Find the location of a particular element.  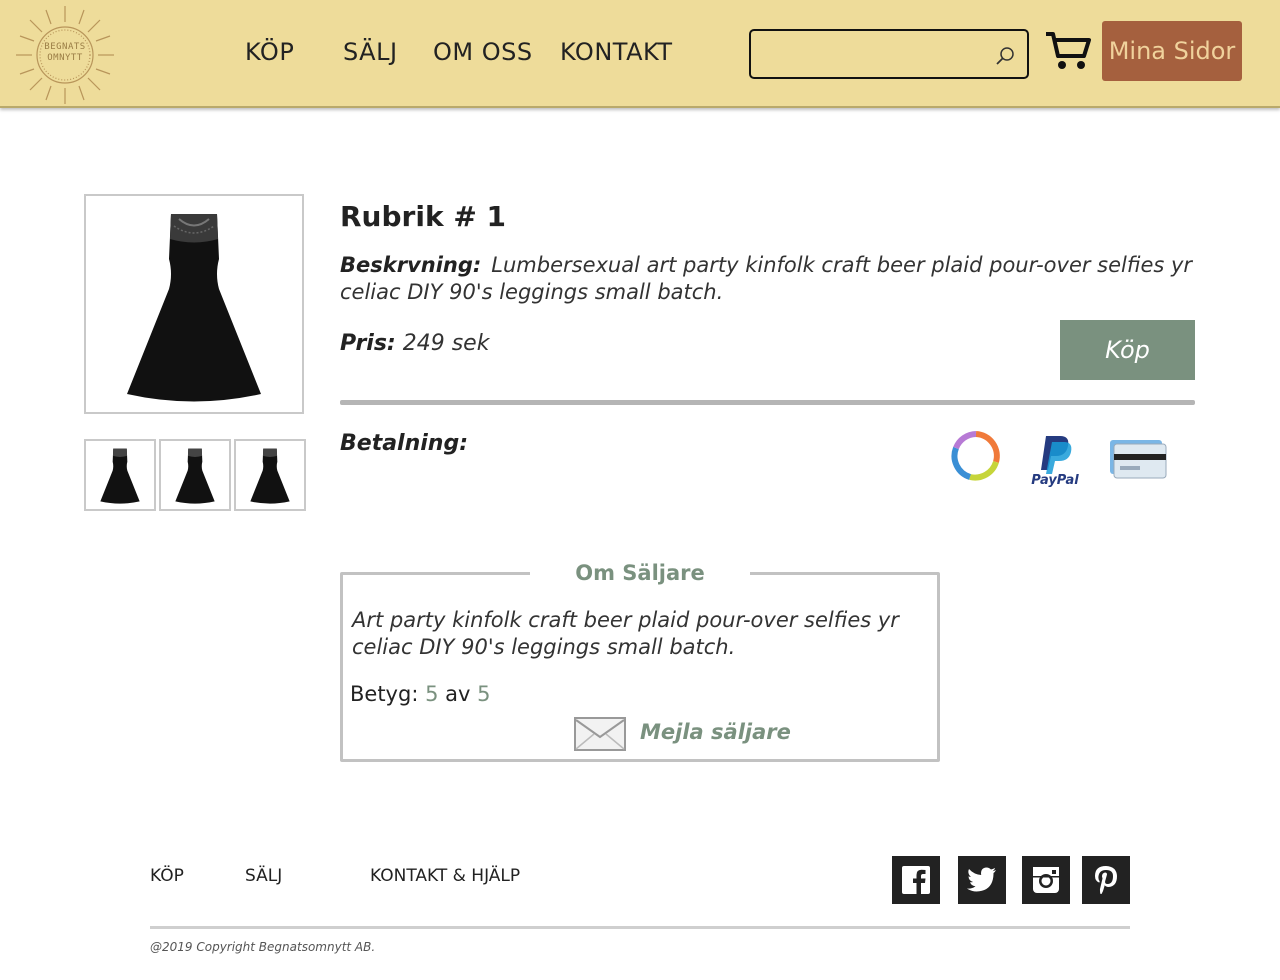

facebook-button is located at coordinates (916, 880).